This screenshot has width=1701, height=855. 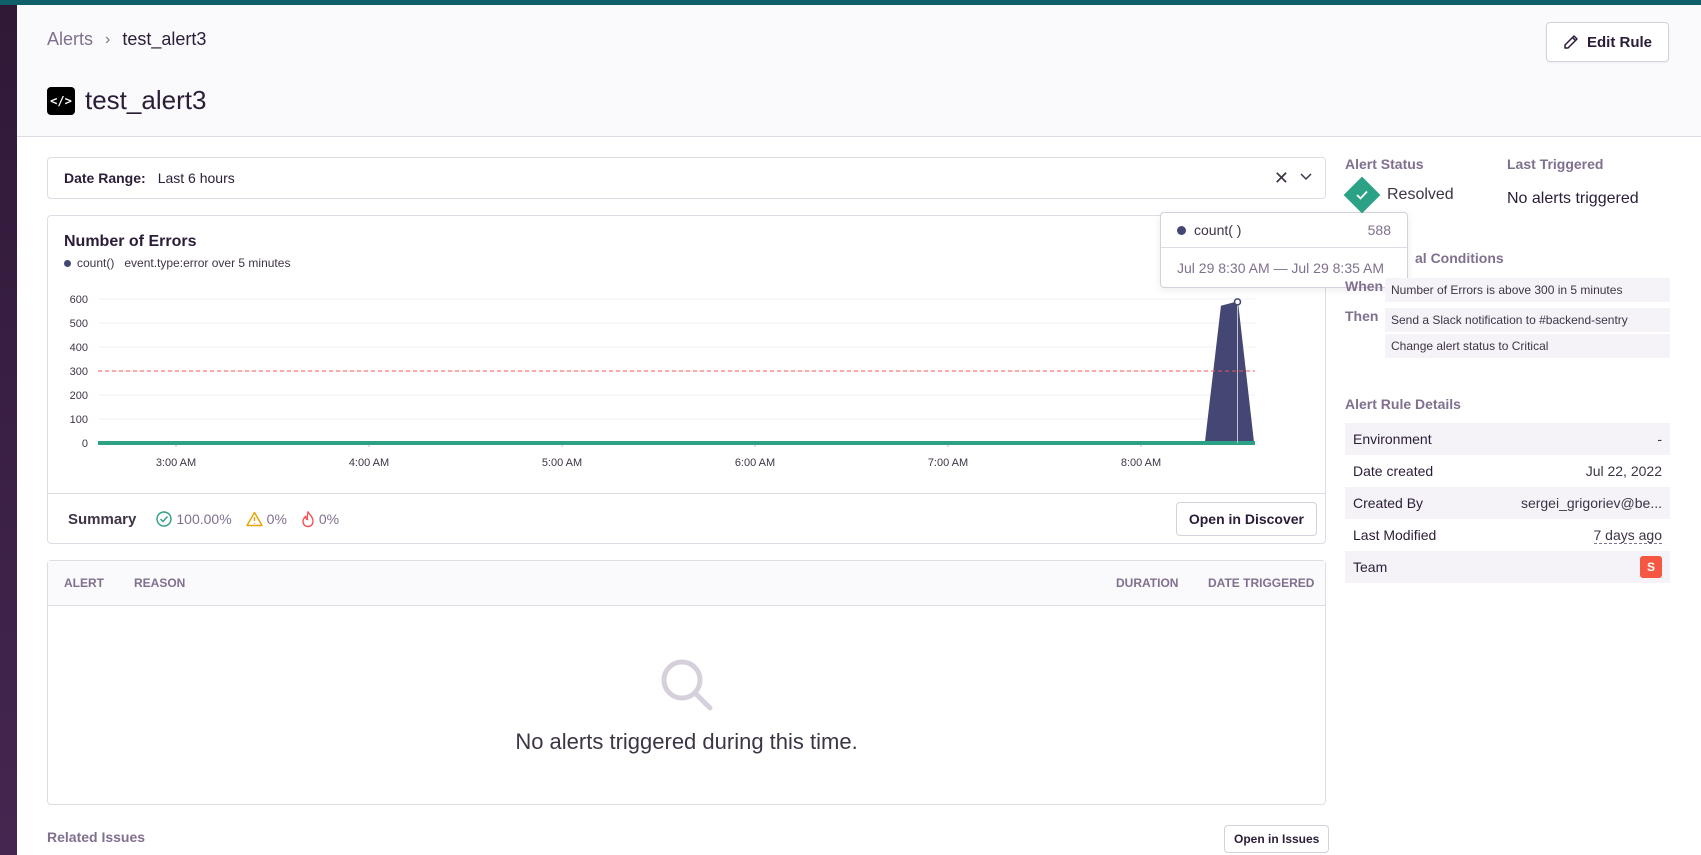 What do you see at coordinates (159, 583) in the screenshot?
I see `header-reason: Reason` at bounding box center [159, 583].